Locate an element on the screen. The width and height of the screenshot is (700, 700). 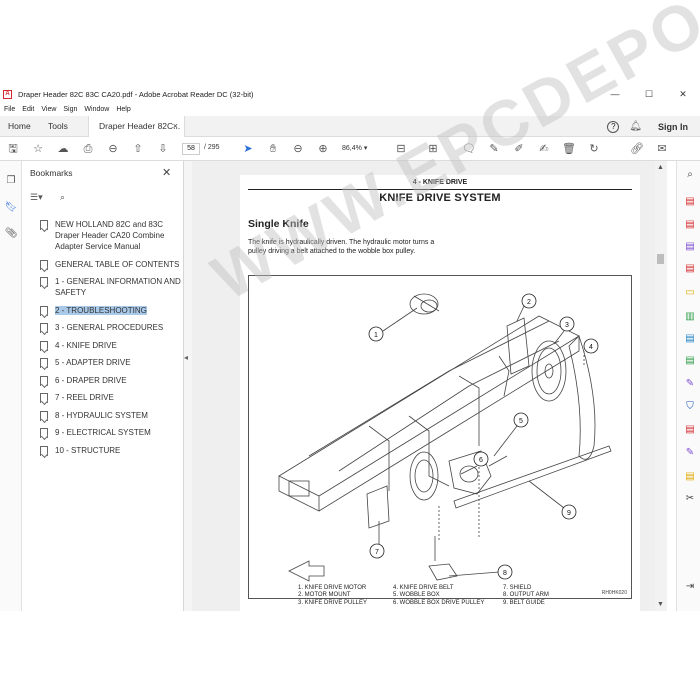
scroll-thumb is located at coordinates (660, 259).